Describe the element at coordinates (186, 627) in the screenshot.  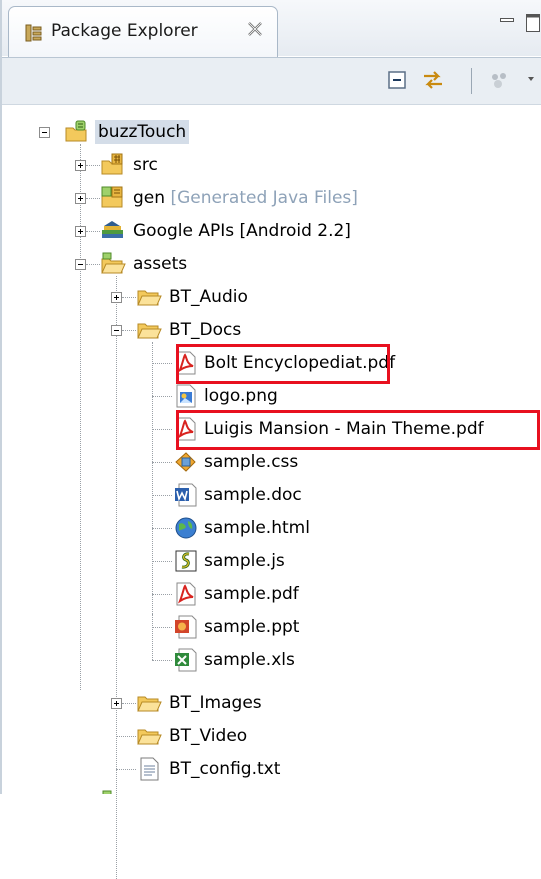
I see `powerpoint-icon` at that location.